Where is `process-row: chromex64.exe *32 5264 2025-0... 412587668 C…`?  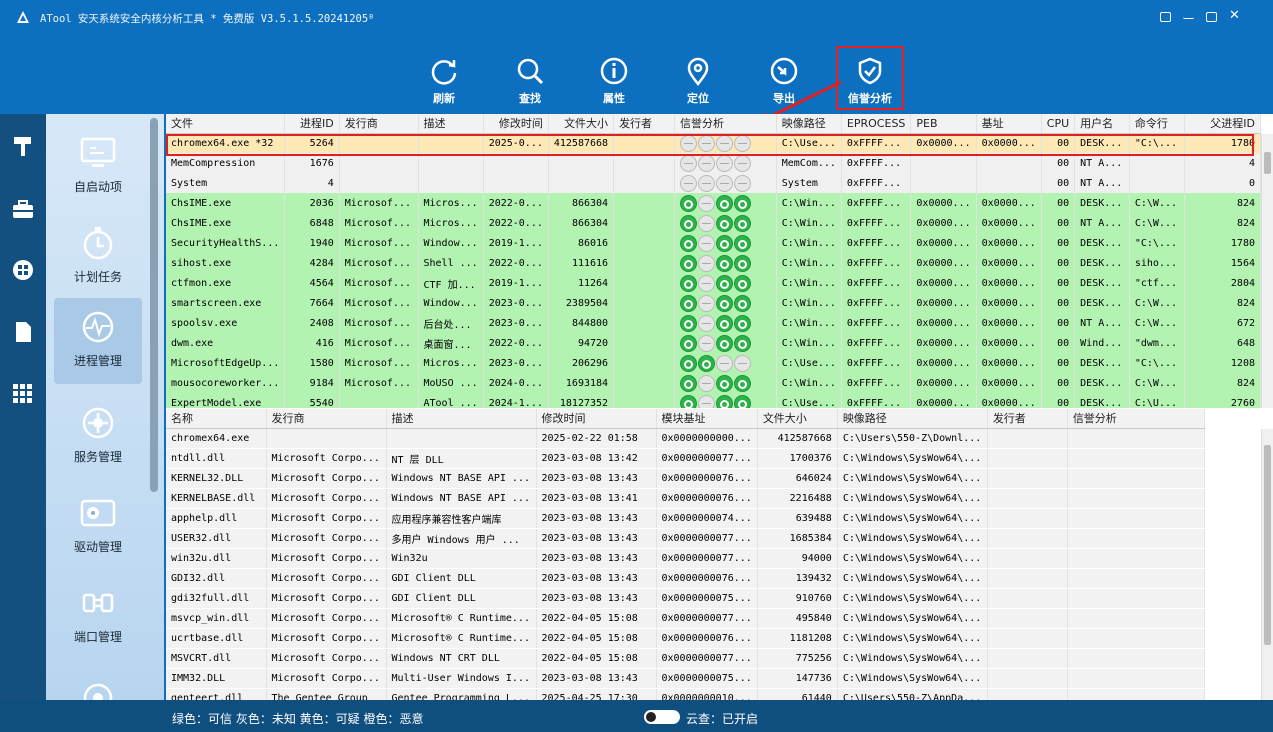
process-row: chromex64.exe *32 5264 2025-0... 412587668 C… is located at coordinates (713, 143).